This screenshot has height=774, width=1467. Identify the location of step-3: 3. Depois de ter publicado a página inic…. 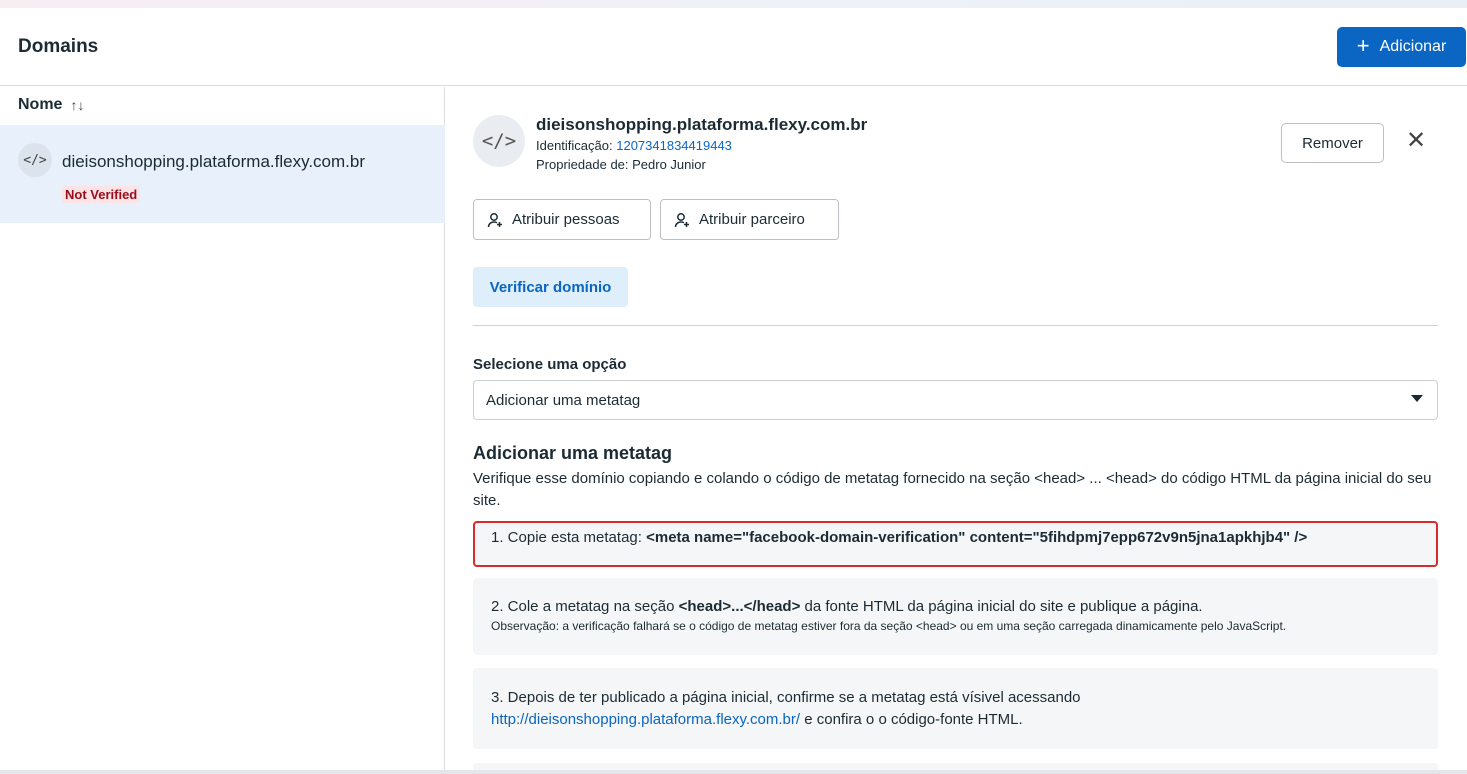
(955, 708).